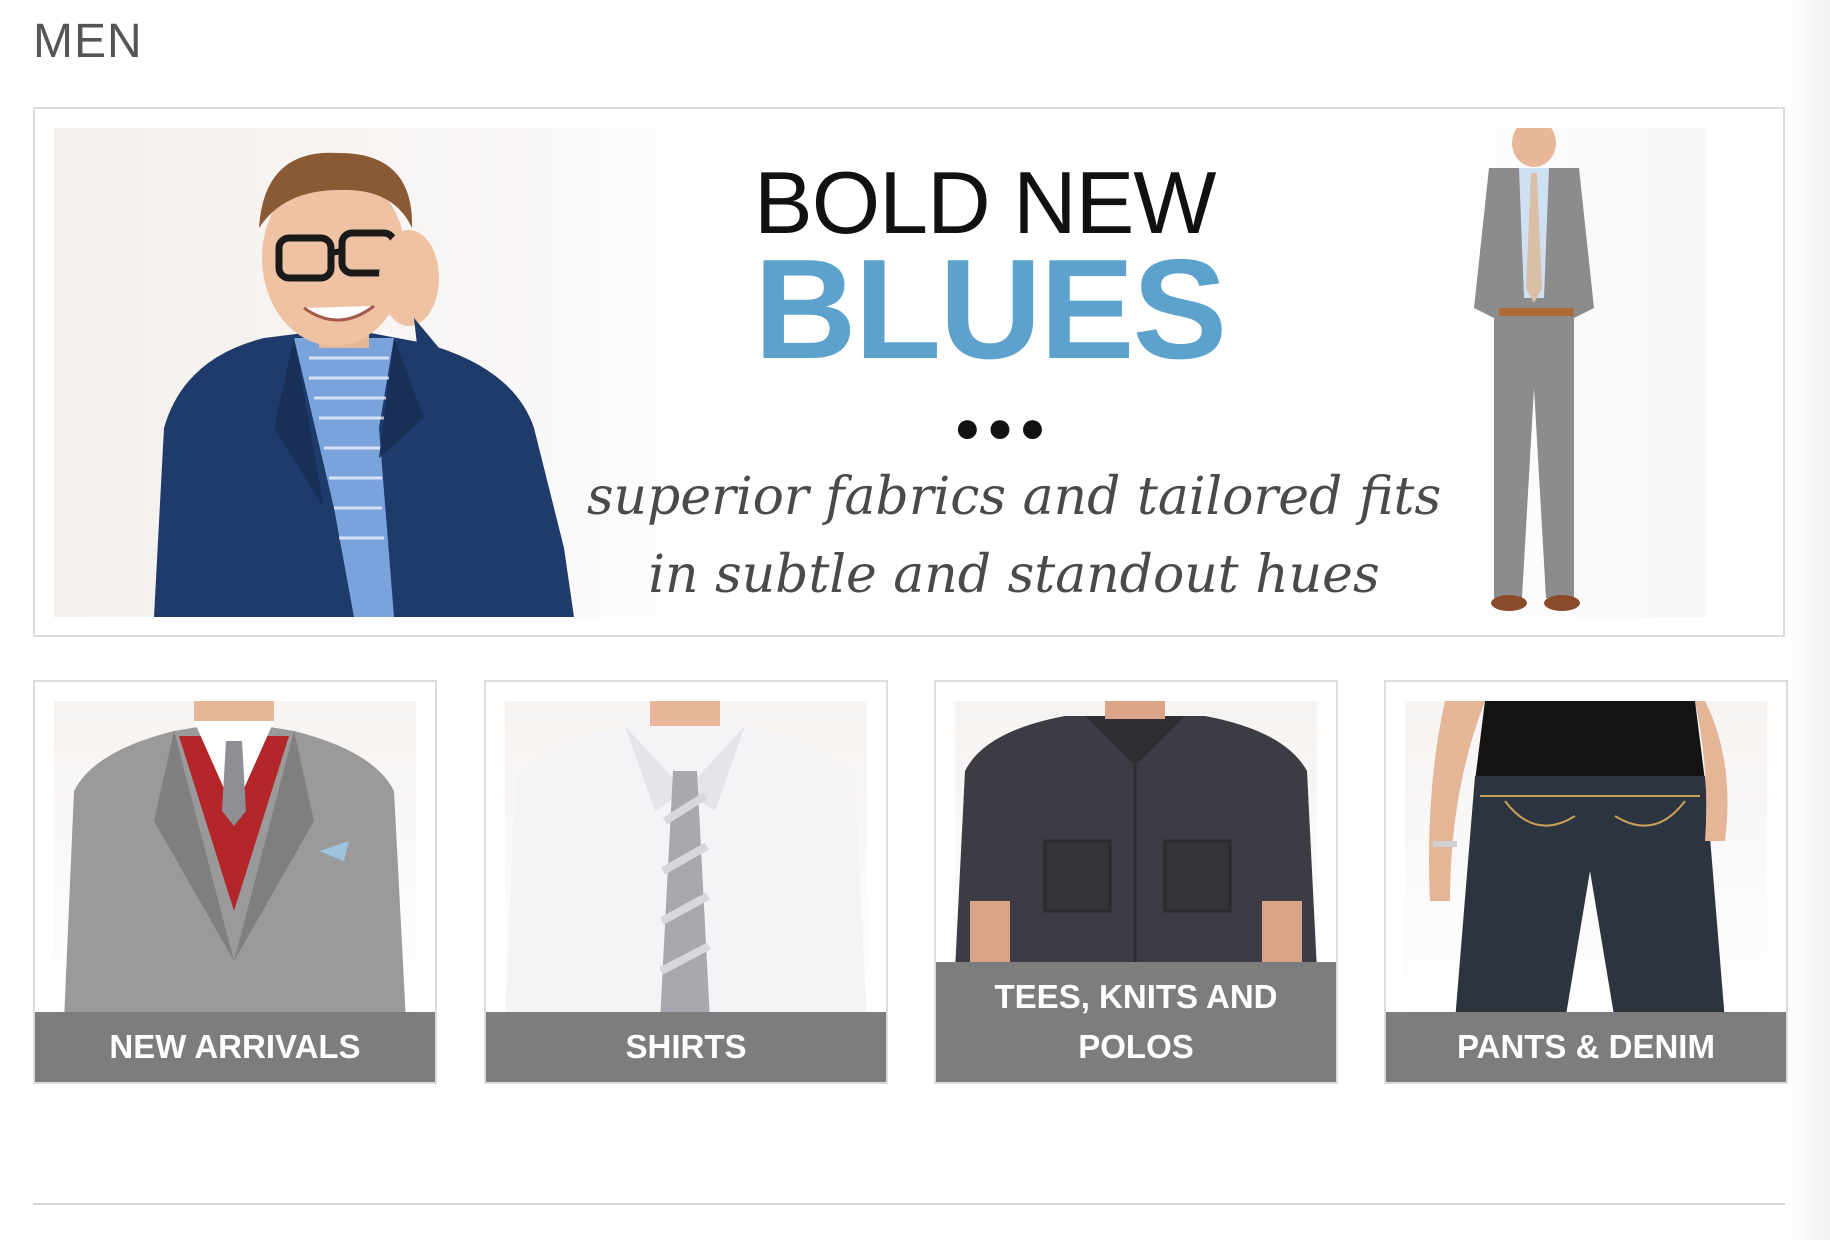  What do you see at coordinates (686, 1047) in the screenshot?
I see `category-label: SHIRTS` at bounding box center [686, 1047].